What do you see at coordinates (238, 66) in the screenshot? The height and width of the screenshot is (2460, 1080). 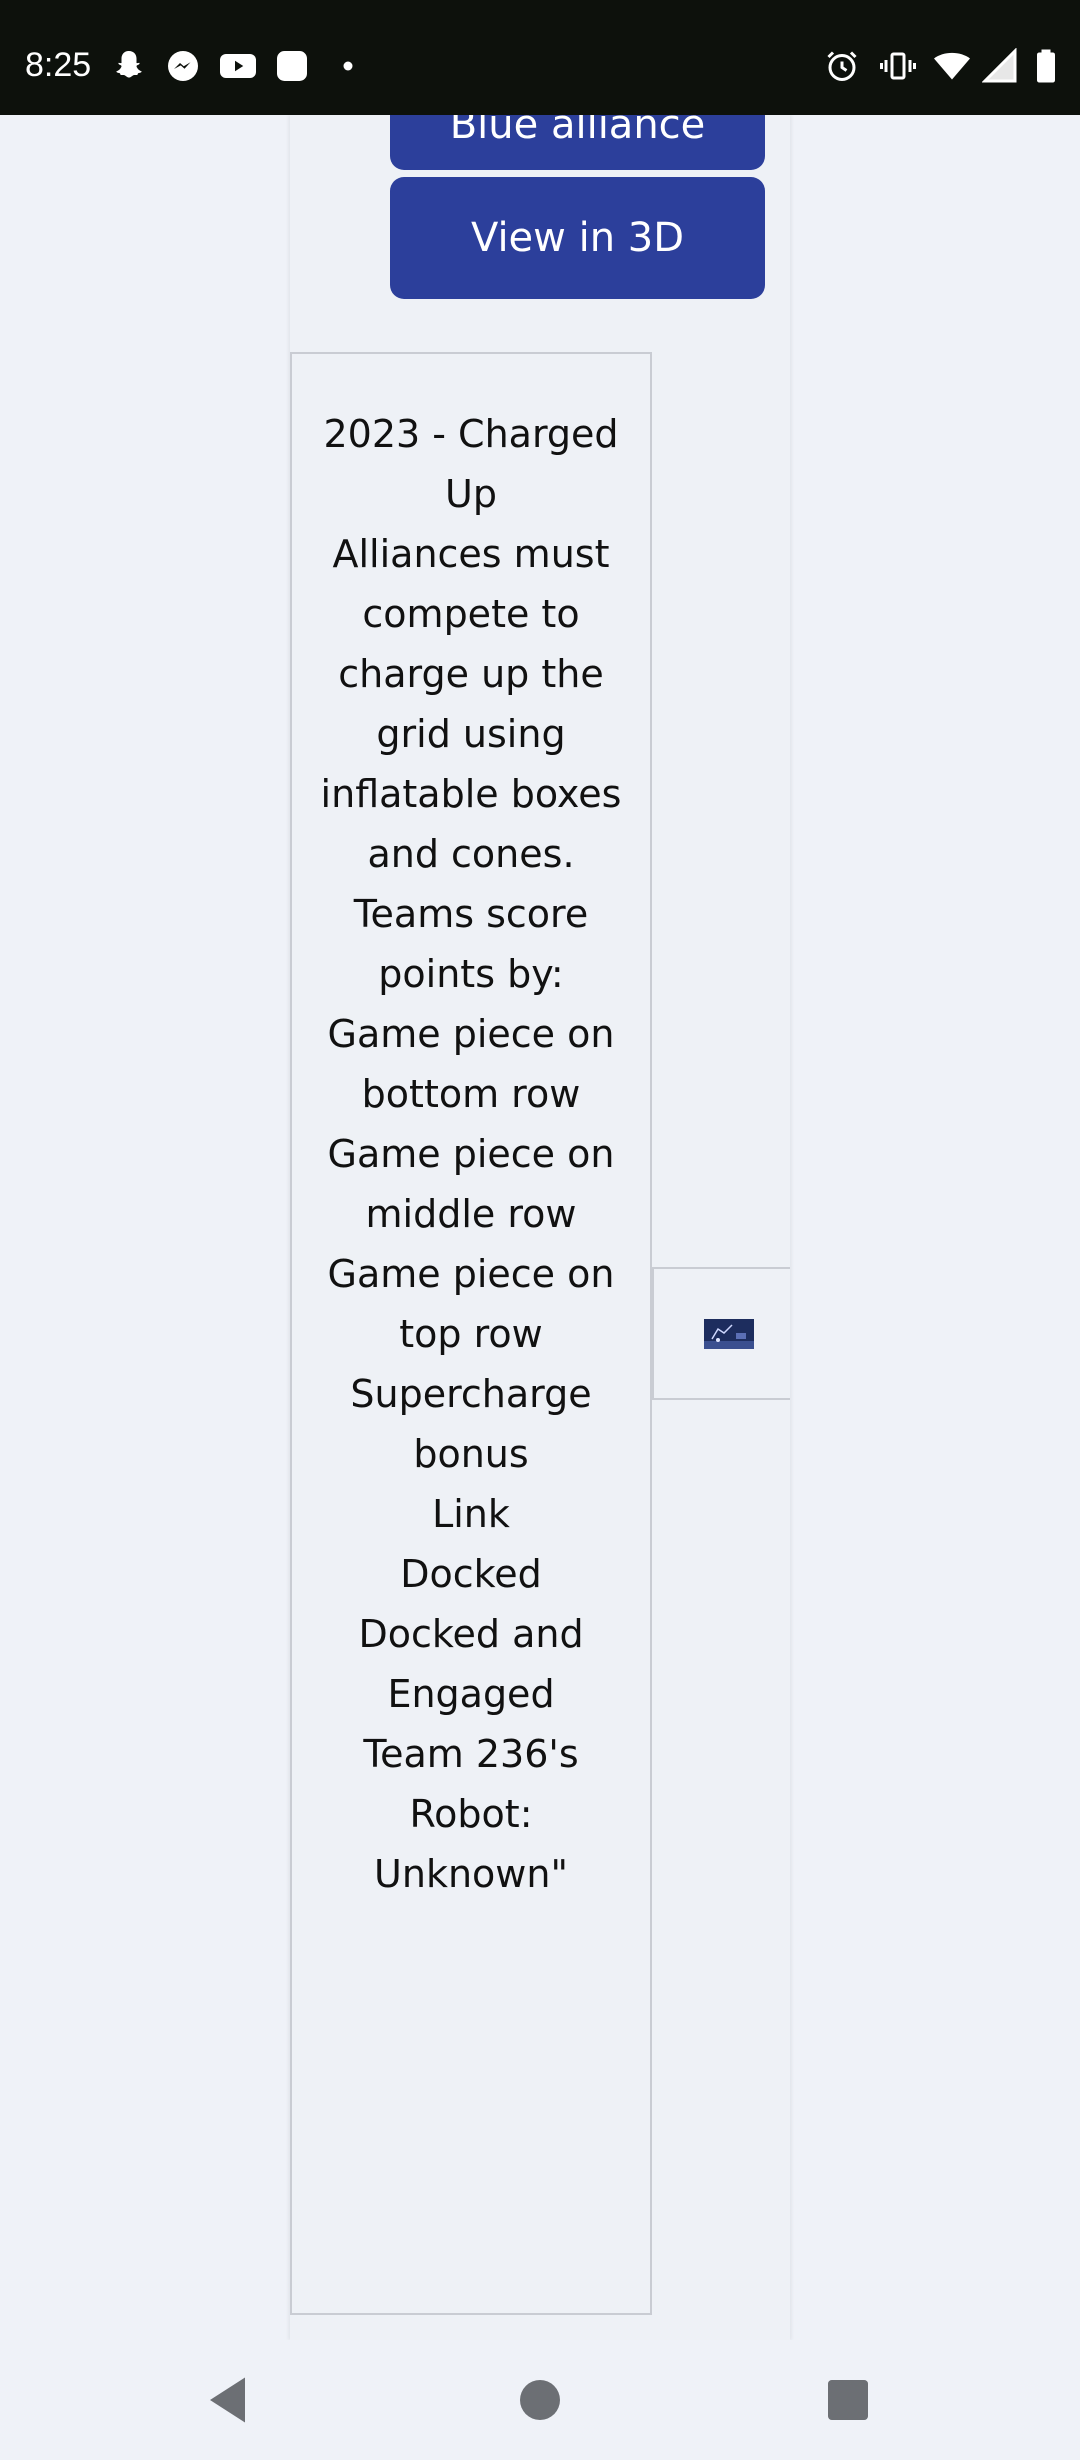 I see `youtube-icon` at bounding box center [238, 66].